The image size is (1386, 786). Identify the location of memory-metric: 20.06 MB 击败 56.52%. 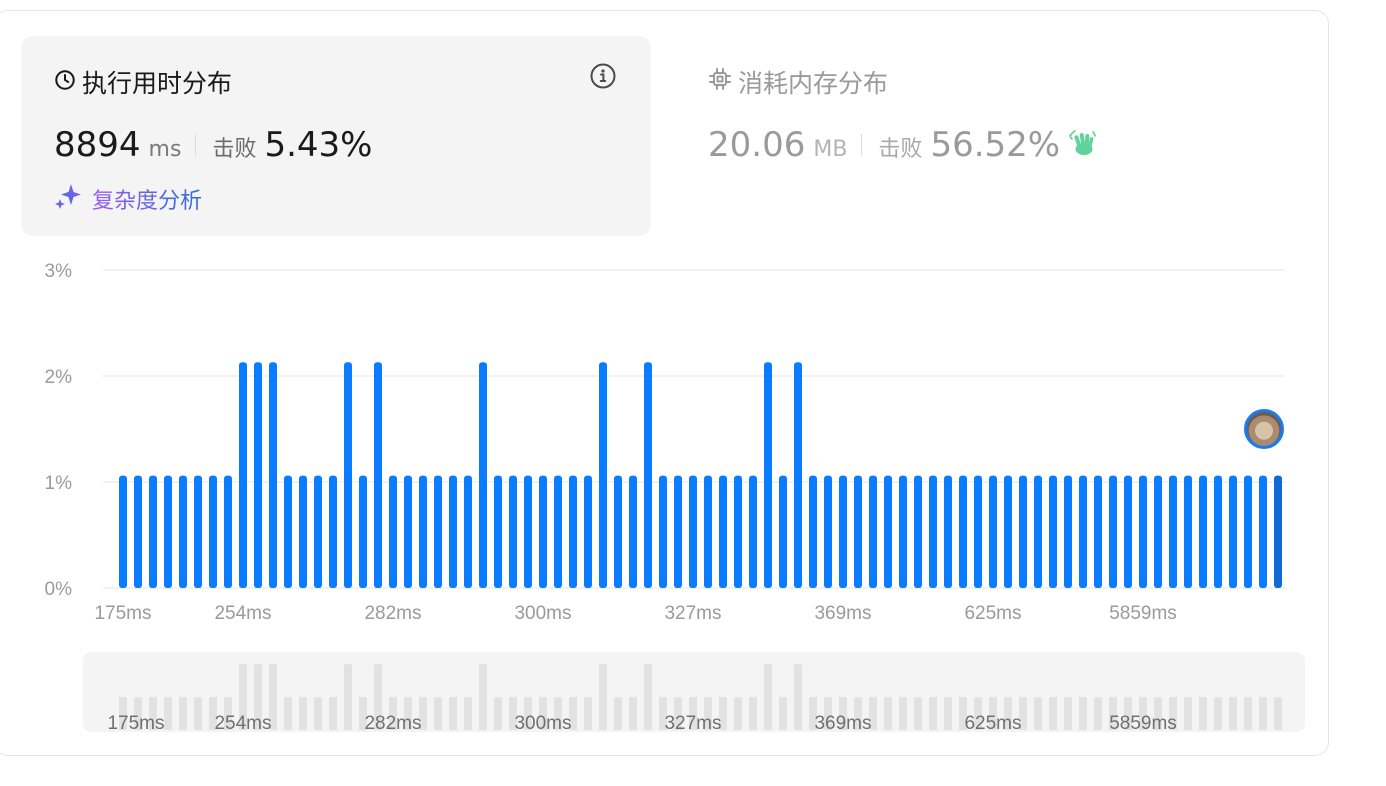
(903, 145).